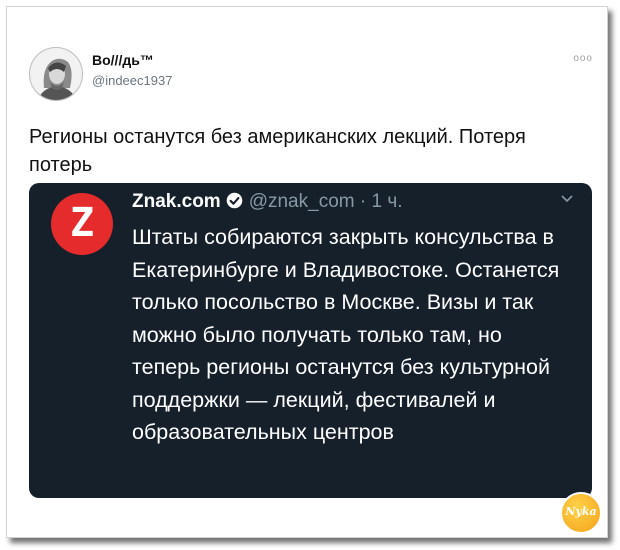 The image size is (620, 550). I want to click on quote-time: 1 ч., so click(386, 201).